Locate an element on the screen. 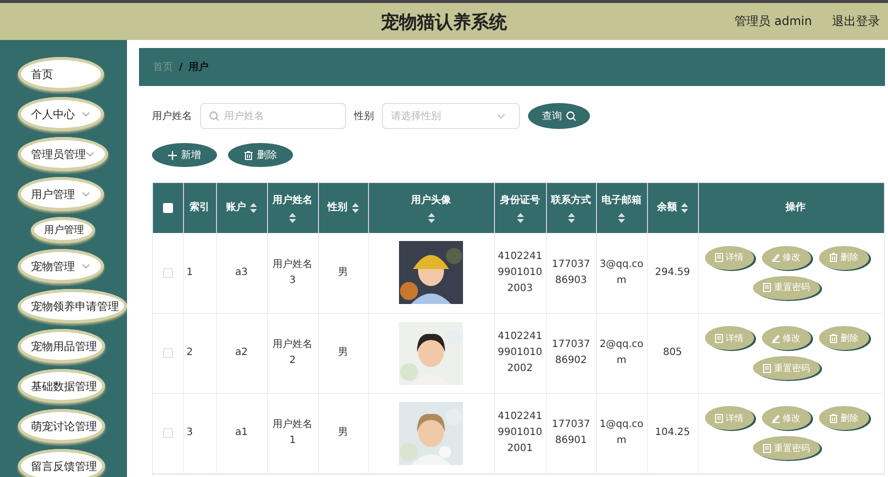 Image resolution: width=888 pixels, height=477 pixels. column-header: 用户姓名 is located at coordinates (292, 208).